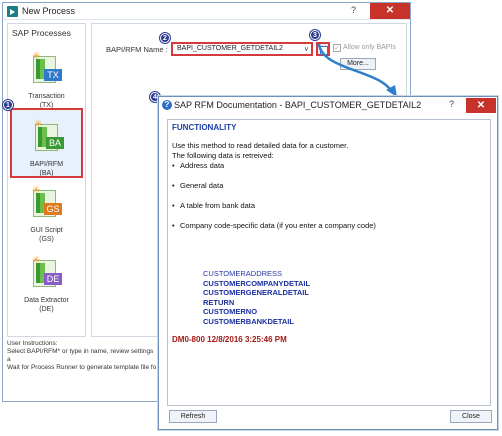 The width and height of the screenshot is (502, 436). I want to click on structure-name: CUSTOMERADDRESS, so click(243, 273).